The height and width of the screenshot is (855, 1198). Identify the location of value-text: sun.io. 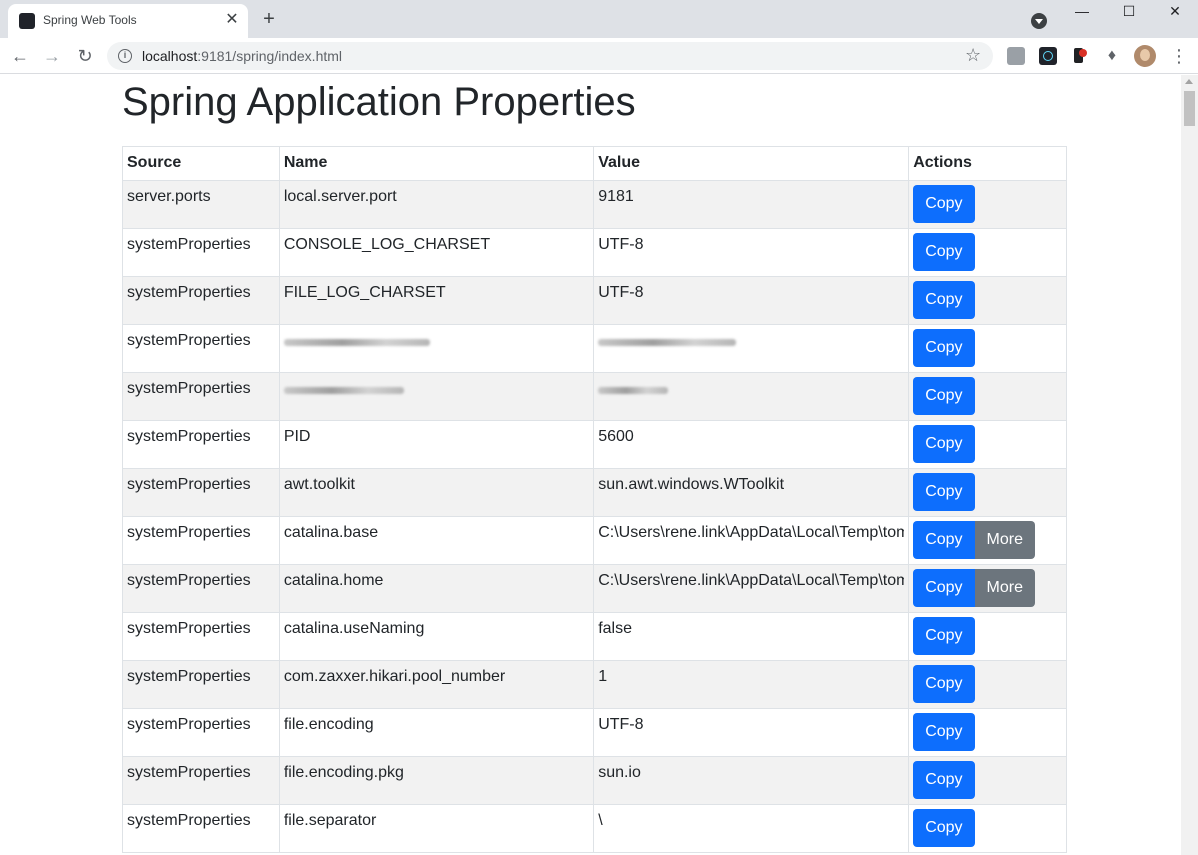
(619, 772).